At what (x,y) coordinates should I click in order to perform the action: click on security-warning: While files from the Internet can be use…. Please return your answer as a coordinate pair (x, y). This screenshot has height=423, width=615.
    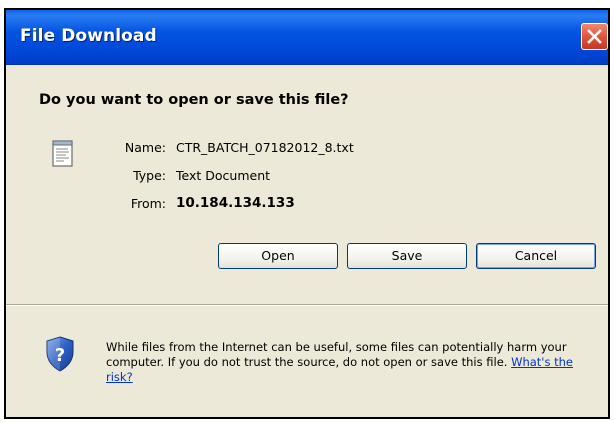
    Looking at the image, I should click on (341, 362).